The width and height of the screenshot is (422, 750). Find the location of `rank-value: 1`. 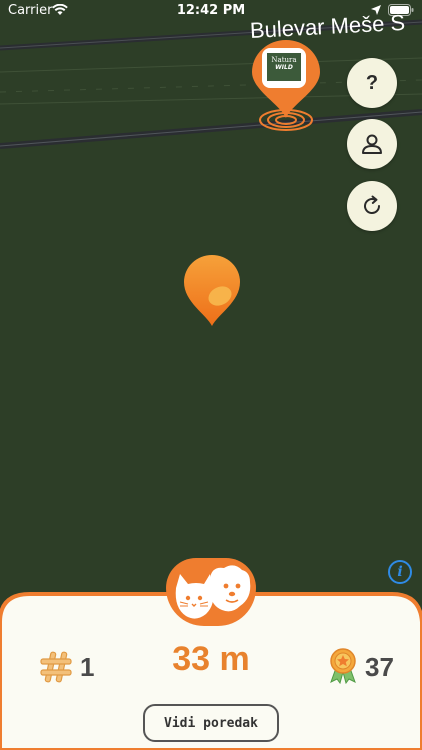

rank-value: 1 is located at coordinates (87, 667).